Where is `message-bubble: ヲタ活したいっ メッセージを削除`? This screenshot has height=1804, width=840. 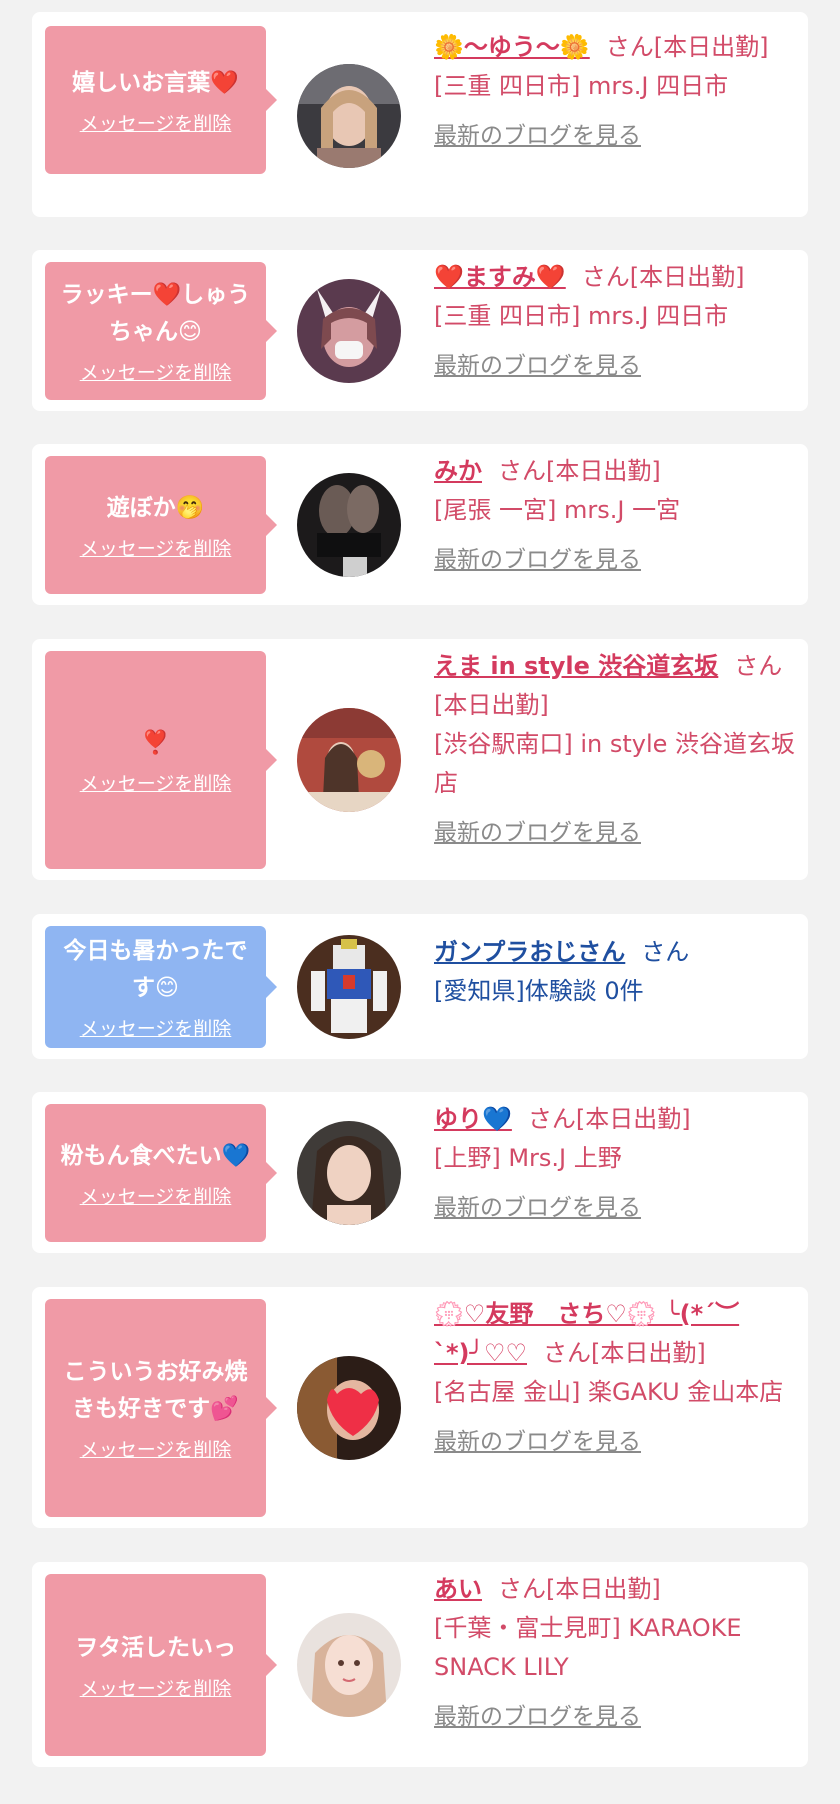 message-bubble: ヲタ活したいっ メッセージを削除 is located at coordinates (161, 1665).